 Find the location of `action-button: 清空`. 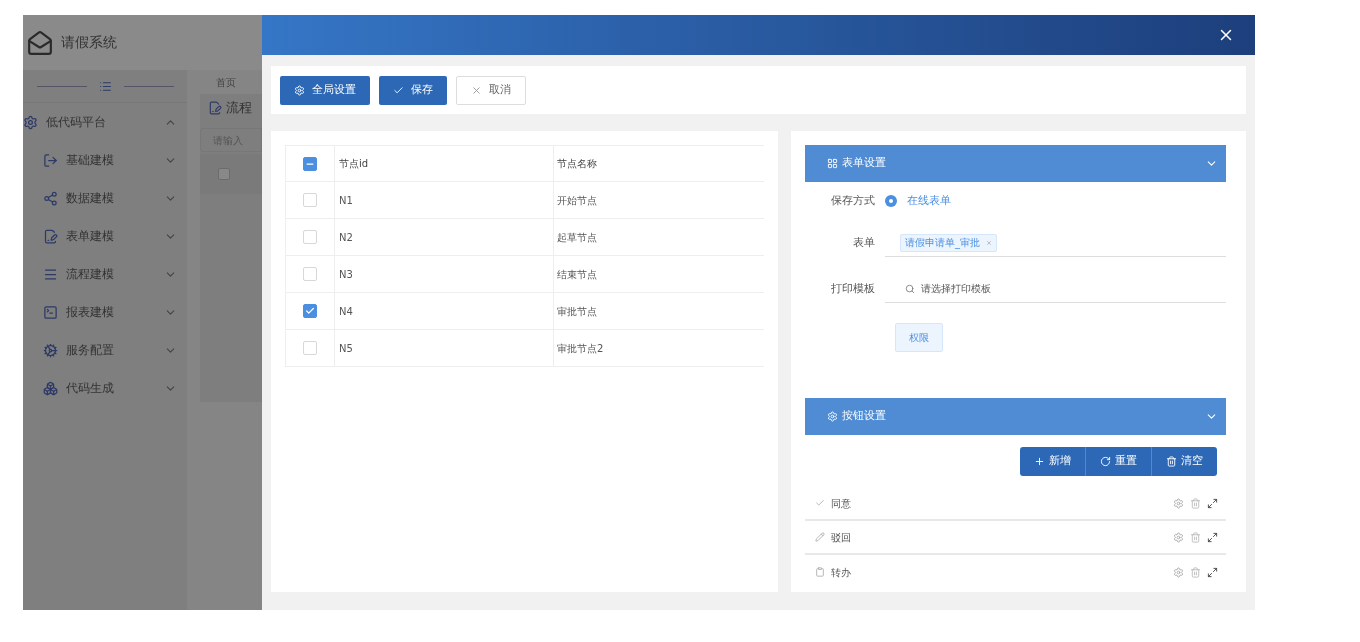

action-button: 清空 is located at coordinates (1184, 461).